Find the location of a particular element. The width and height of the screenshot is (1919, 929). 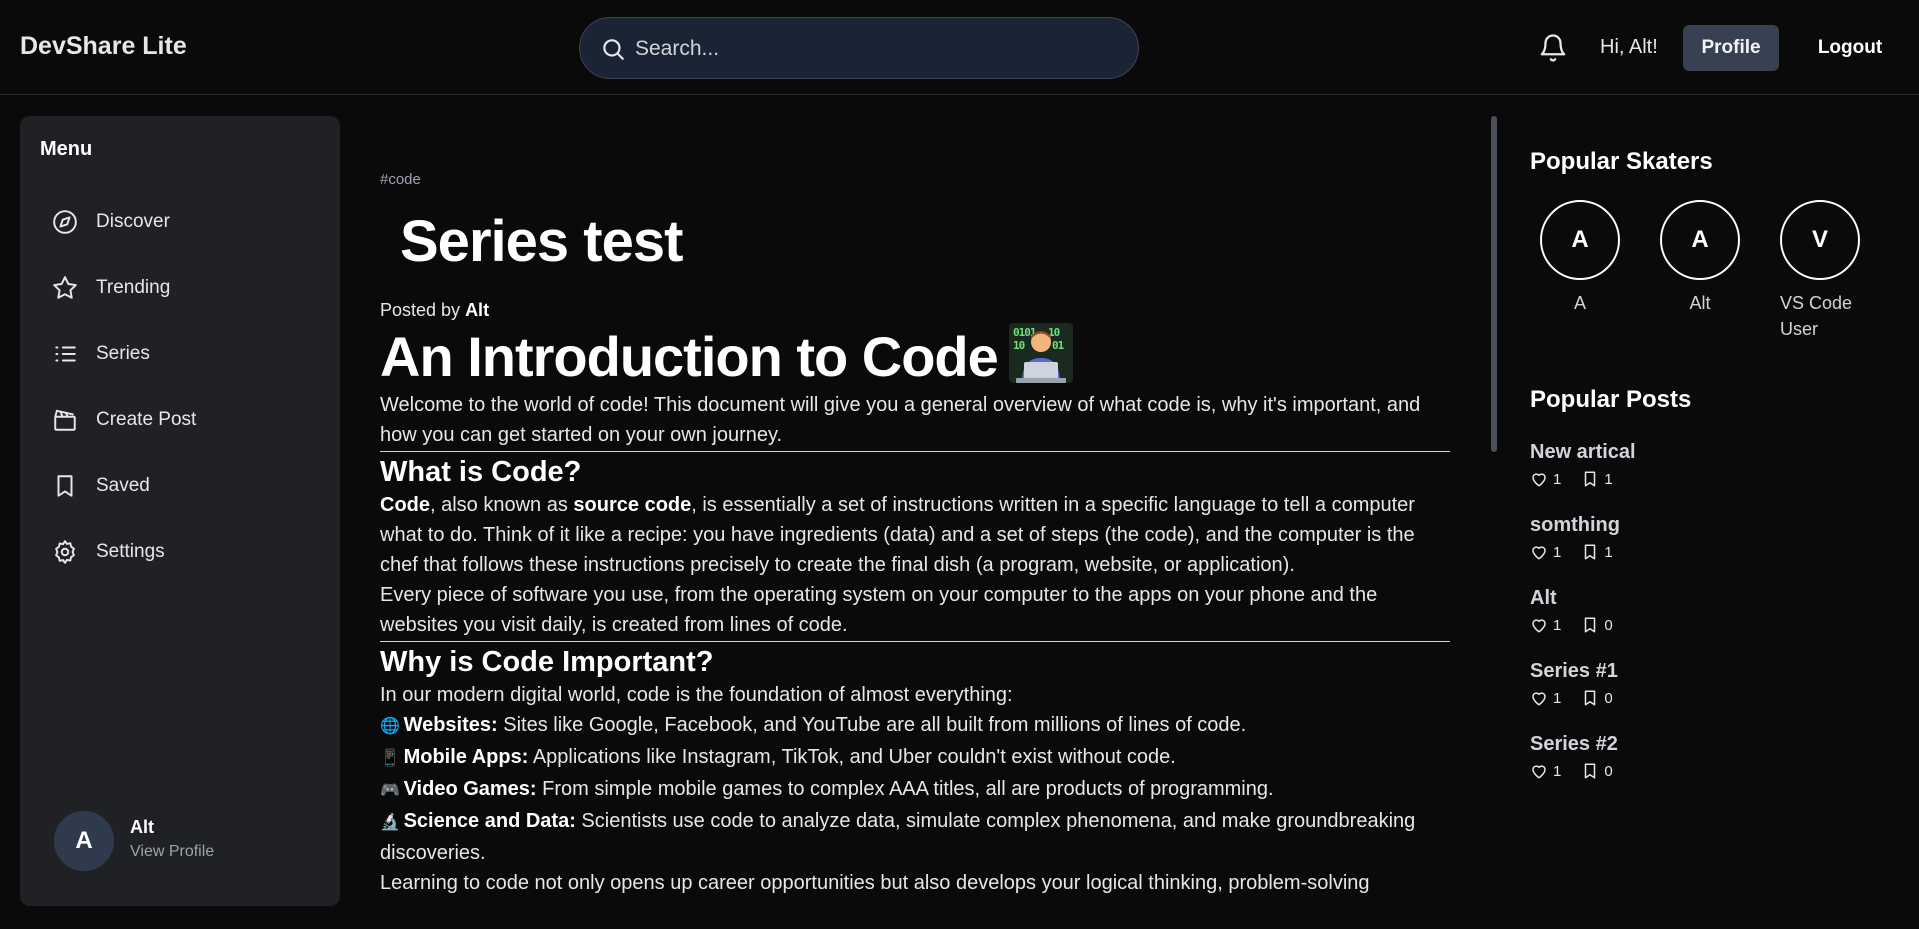

post-title: New artical is located at coordinates (1710, 452).